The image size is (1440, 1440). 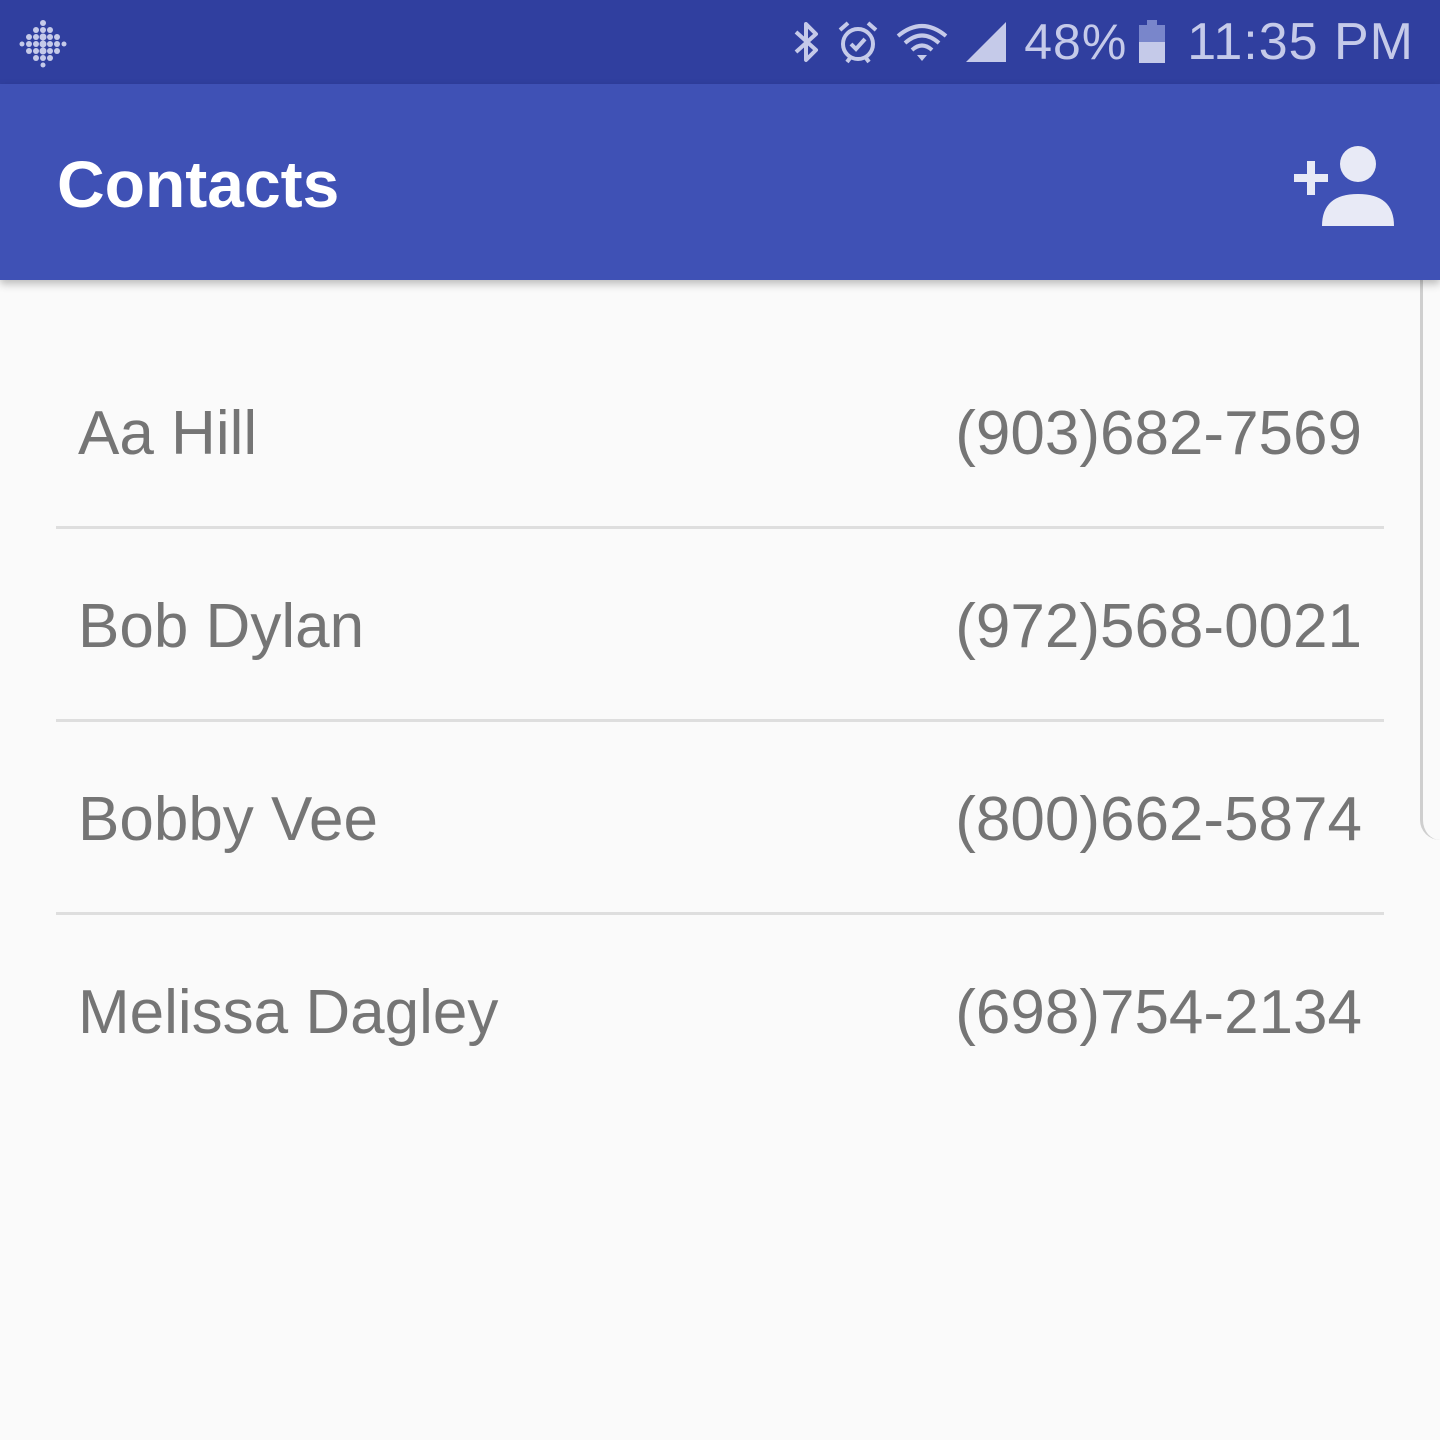 What do you see at coordinates (1344, 186) in the screenshot?
I see `add-person-icon` at bounding box center [1344, 186].